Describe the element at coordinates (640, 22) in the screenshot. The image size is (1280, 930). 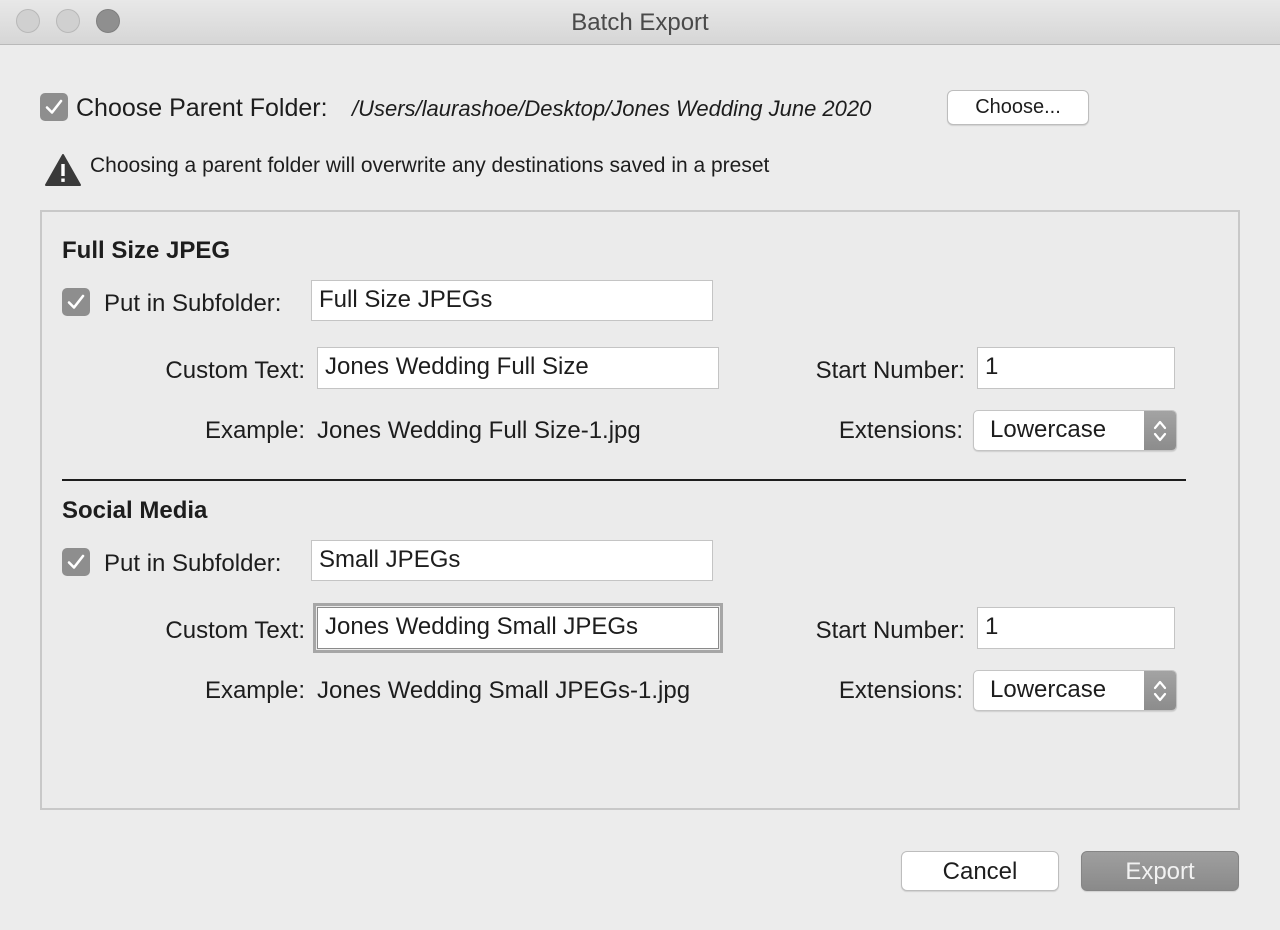
I see `window-title: Batch Export` at that location.